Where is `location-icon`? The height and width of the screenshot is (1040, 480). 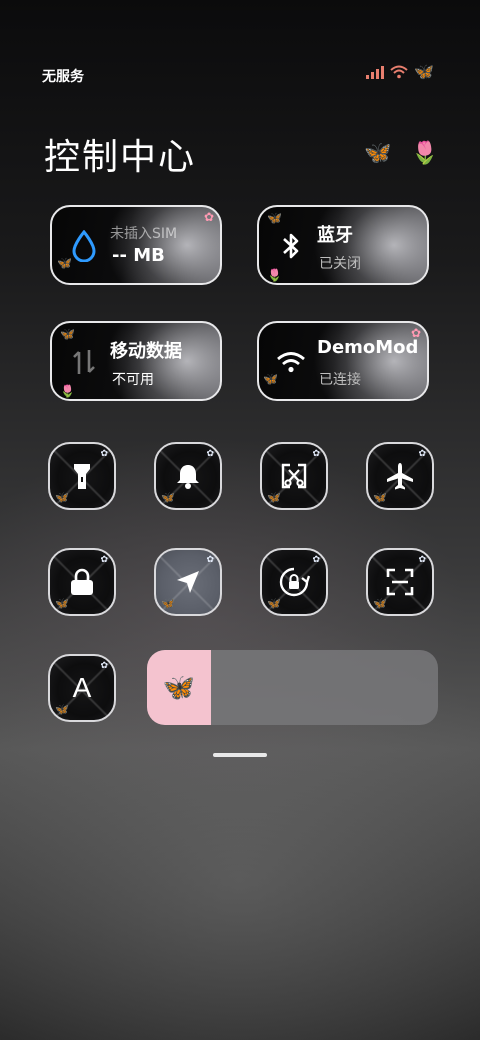 location-icon is located at coordinates (188, 582).